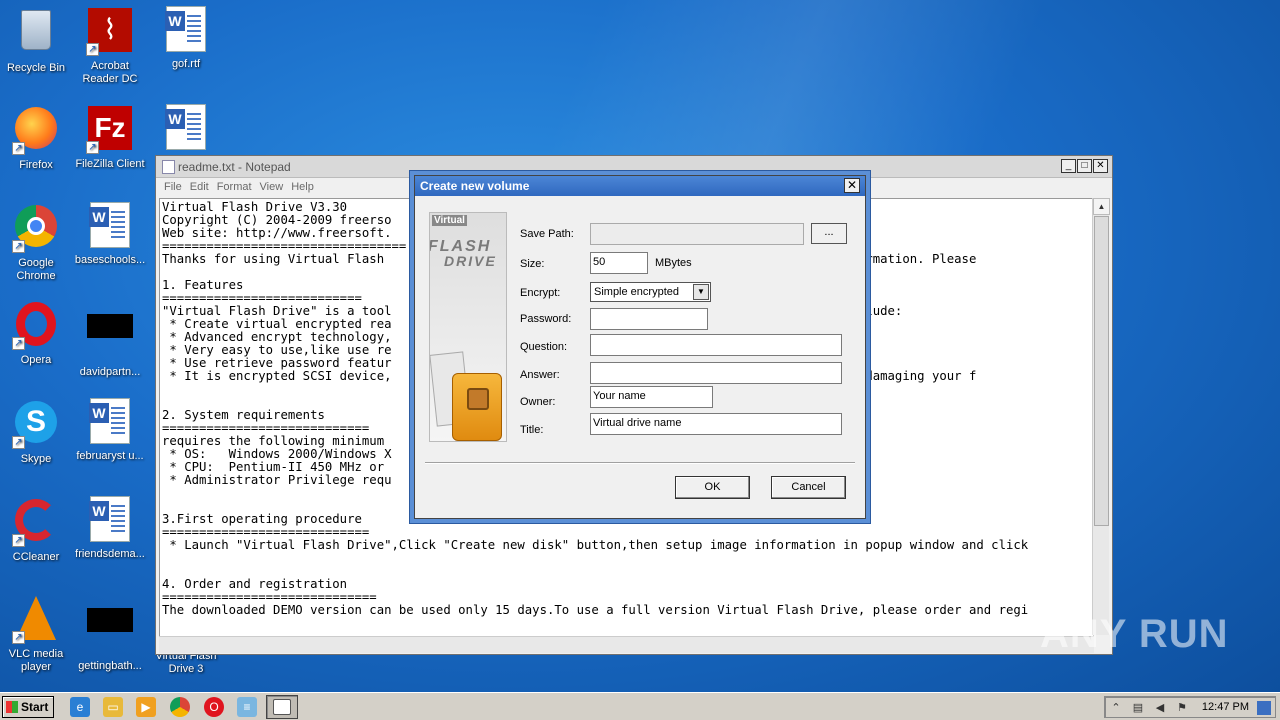 The image size is (1280, 720). I want to click on desktop-icon-recycle-bin: Recycle Bin, so click(36, 40).